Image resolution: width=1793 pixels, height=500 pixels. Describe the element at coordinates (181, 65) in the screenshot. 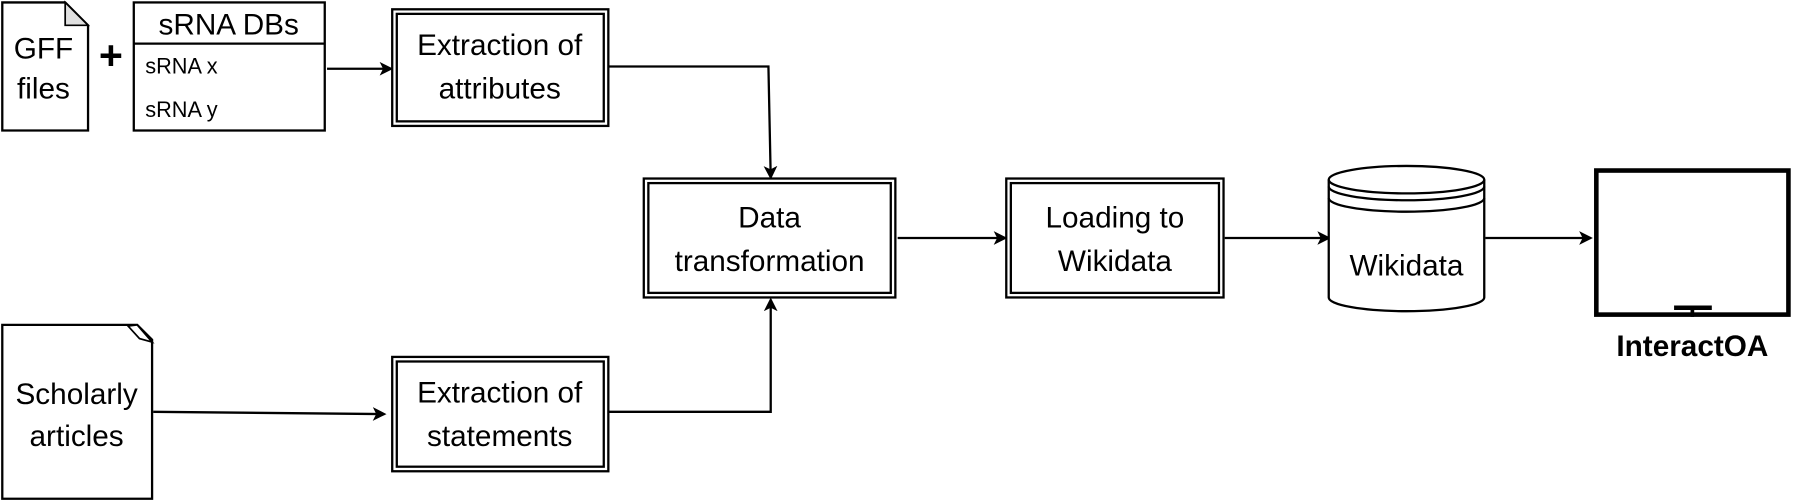

I see `srna-db-item: sRNA x` at that location.